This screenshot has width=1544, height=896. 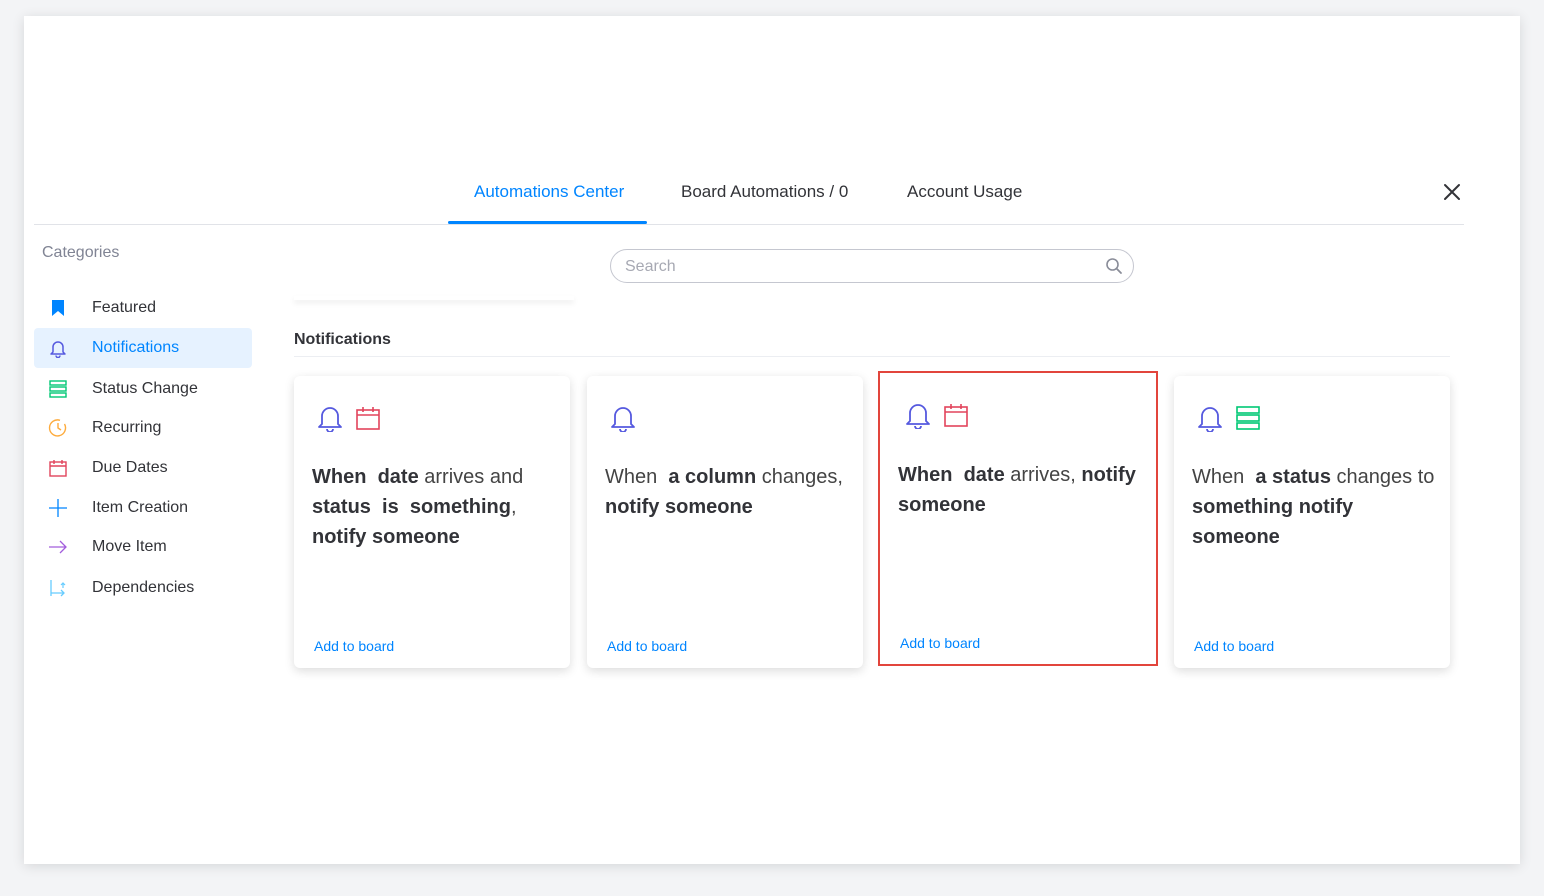 I want to click on close-icon, so click(x=1452, y=192).